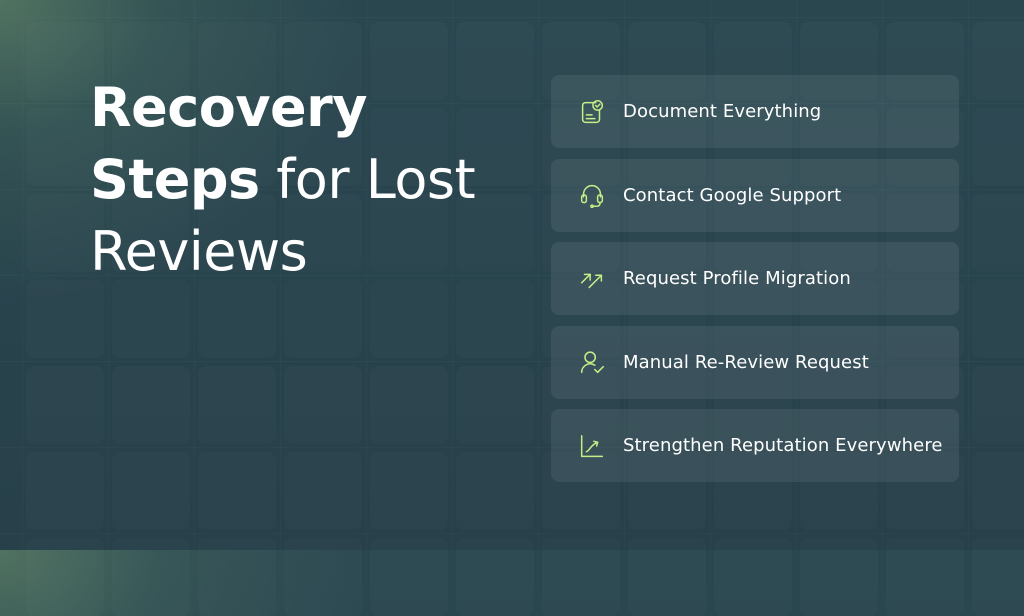  Describe the element at coordinates (732, 195) in the screenshot. I see `step-label: Contact Google Support` at that location.